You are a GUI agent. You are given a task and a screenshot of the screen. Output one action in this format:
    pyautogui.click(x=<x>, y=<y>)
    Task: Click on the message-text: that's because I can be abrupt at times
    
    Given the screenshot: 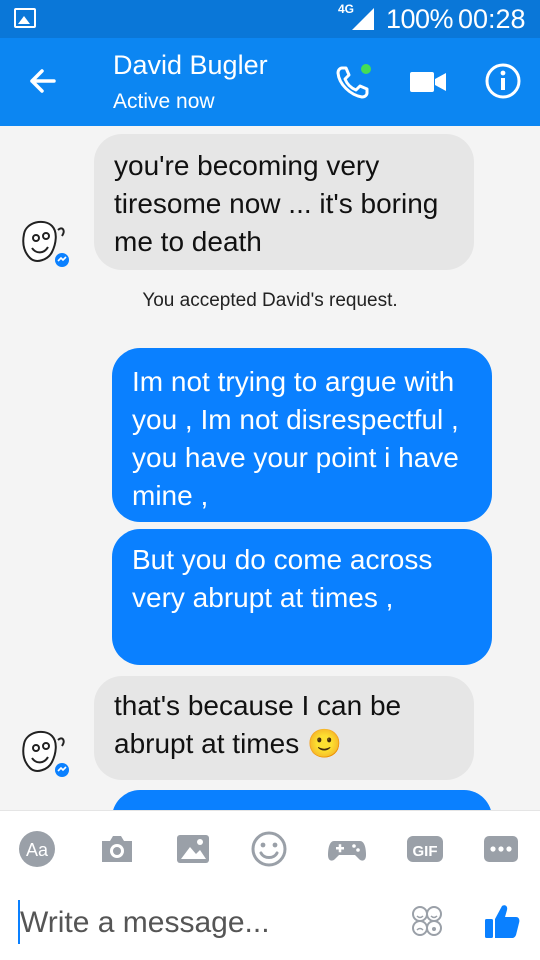 What is the action you would take?
    pyautogui.click(x=258, y=724)
    